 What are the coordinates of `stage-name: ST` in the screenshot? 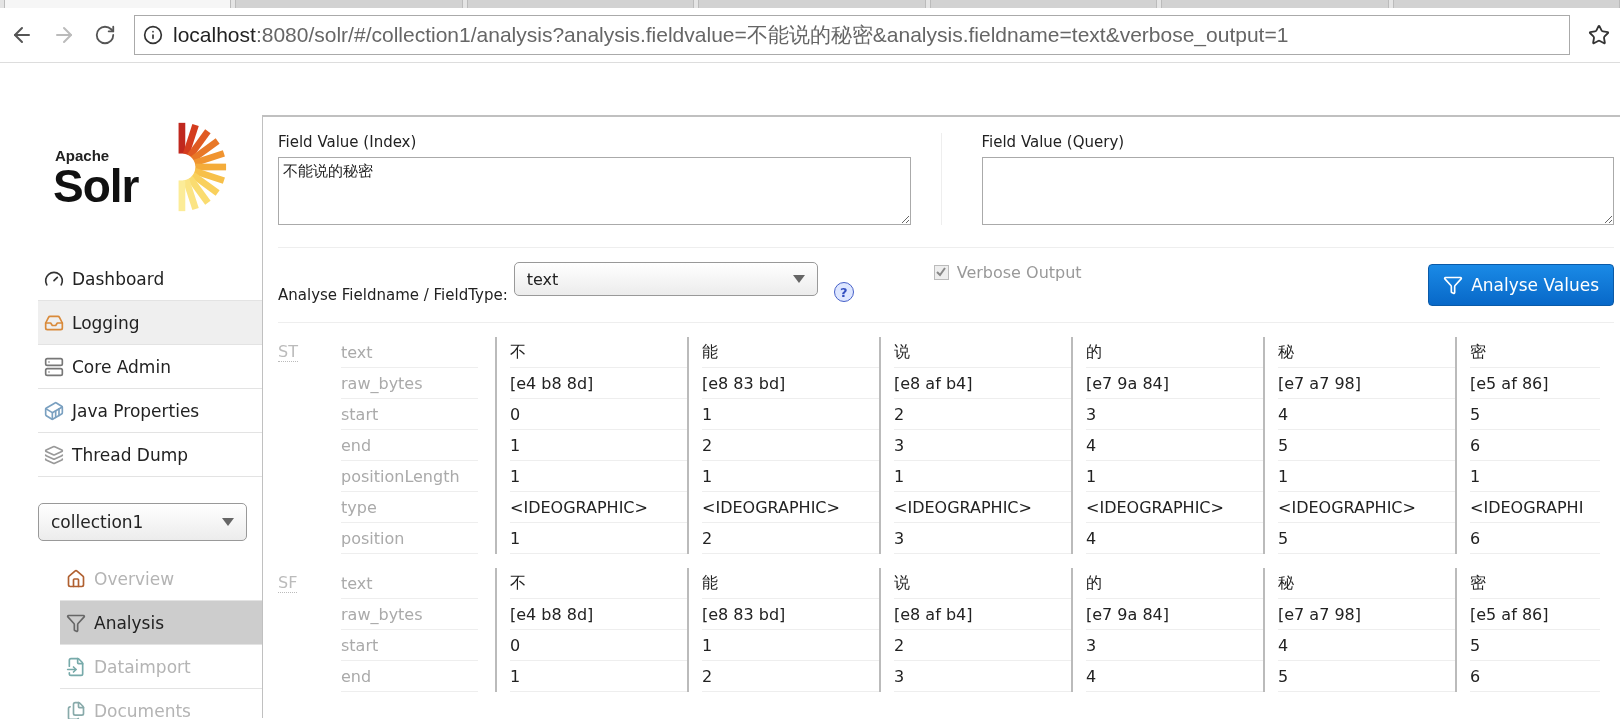 It's located at (288, 352).